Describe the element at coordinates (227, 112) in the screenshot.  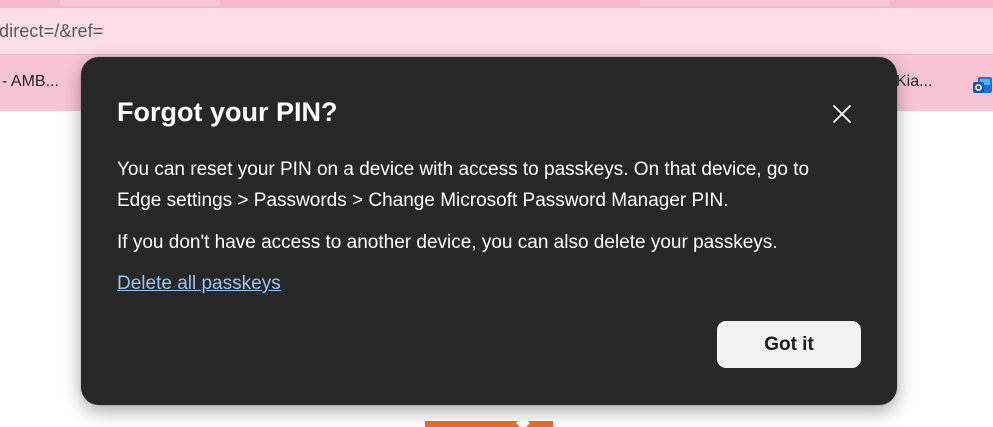
I see `dialog-title: Forgot your PIN?` at that location.